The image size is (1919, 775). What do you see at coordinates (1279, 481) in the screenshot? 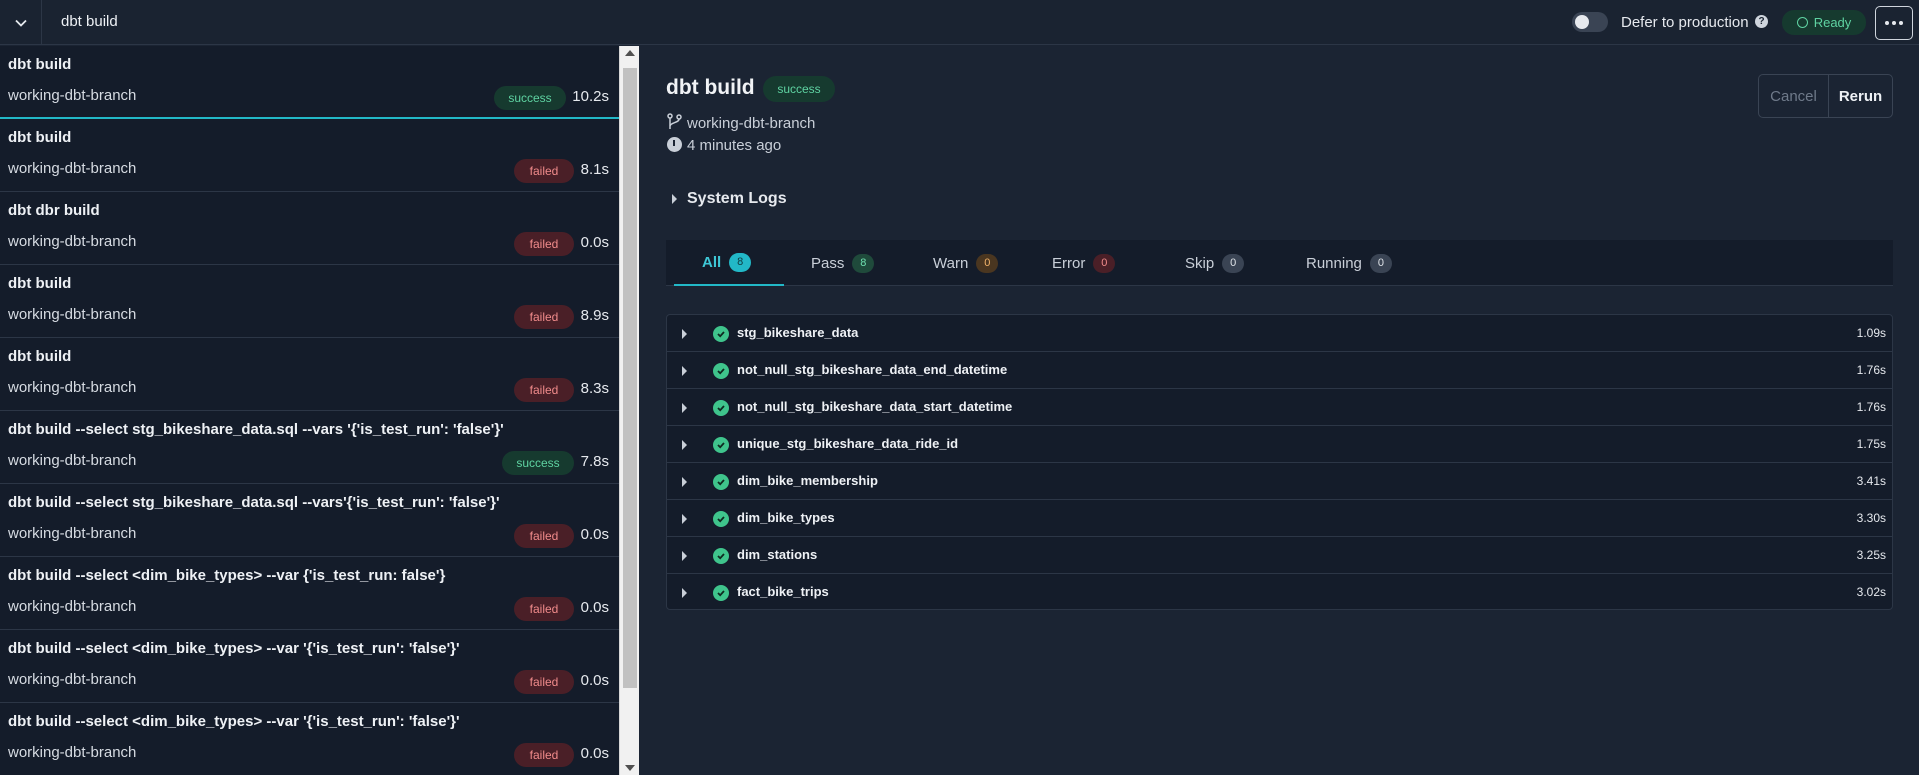
I see `node-row: dim_bike_membership 3.41s` at bounding box center [1279, 481].